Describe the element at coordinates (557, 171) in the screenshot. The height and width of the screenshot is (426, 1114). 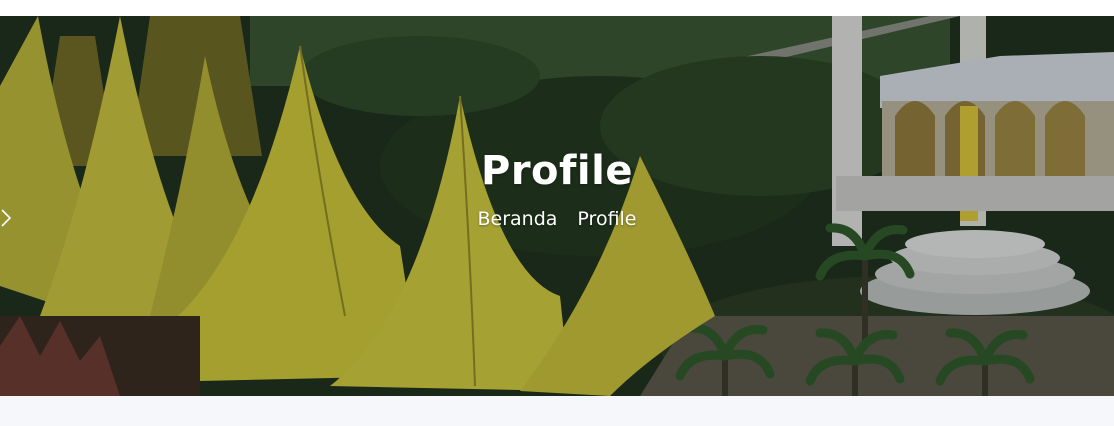
I see `page-title: Profile` at that location.